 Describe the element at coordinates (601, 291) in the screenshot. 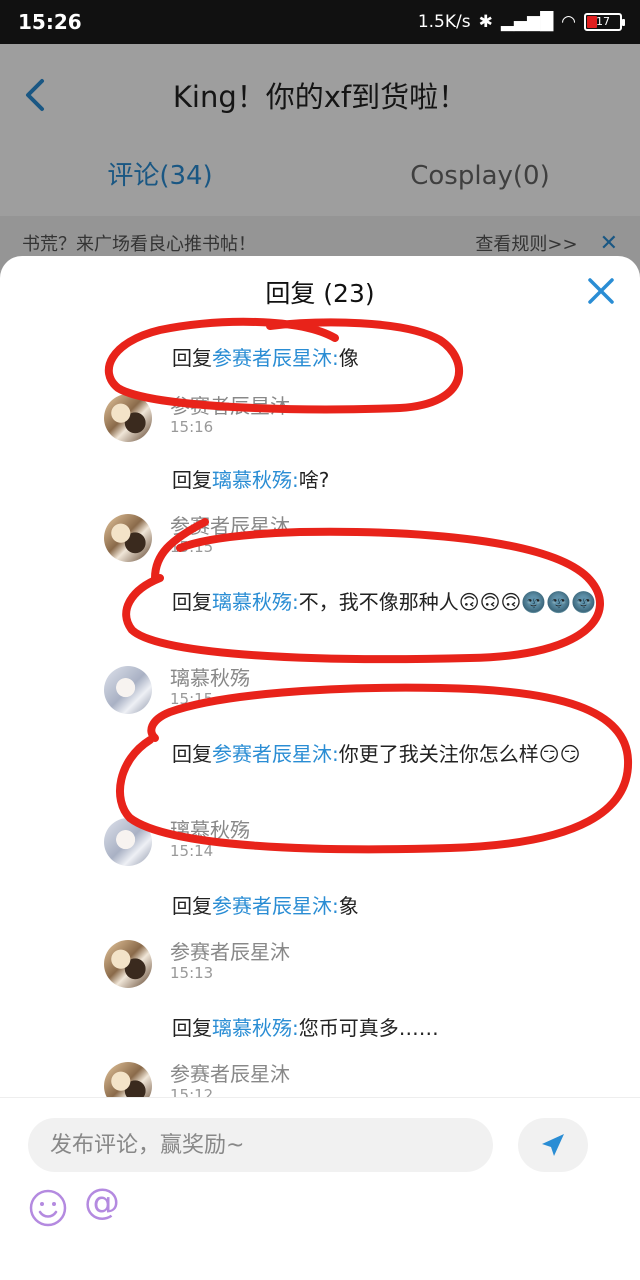

I see `close-icon` at that location.